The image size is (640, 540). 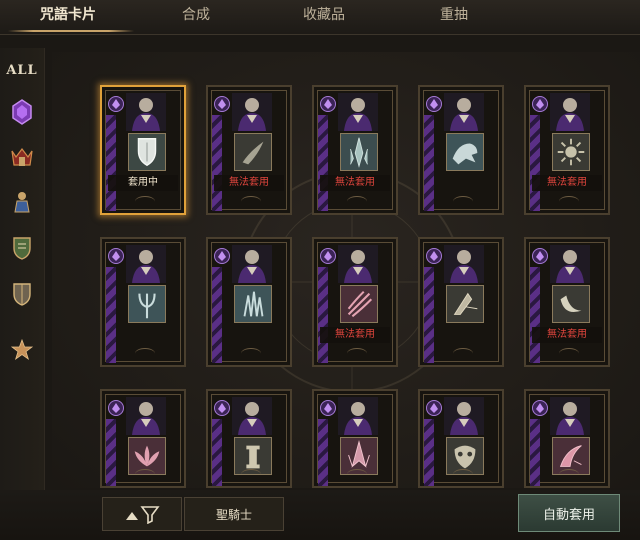 What do you see at coordinates (21, 70) in the screenshot?
I see `filter-all-button: ALL` at bounding box center [21, 70].